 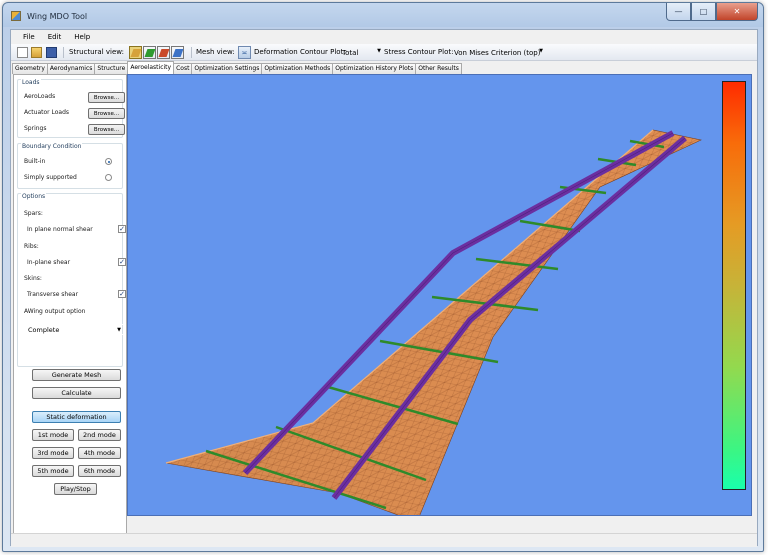 I want to click on ribs-shear-checkbox: ✓, so click(x=122, y=262).